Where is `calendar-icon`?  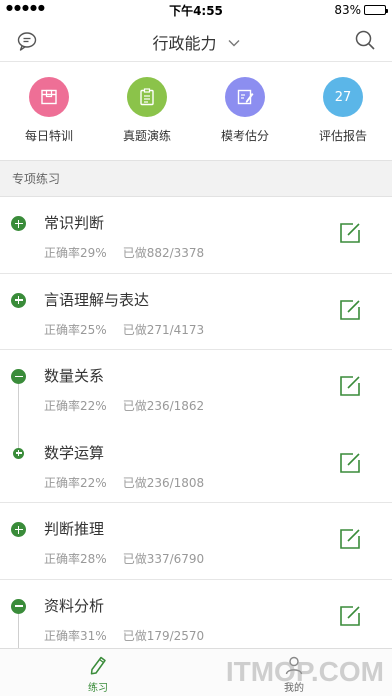 calendar-icon is located at coordinates (49, 97).